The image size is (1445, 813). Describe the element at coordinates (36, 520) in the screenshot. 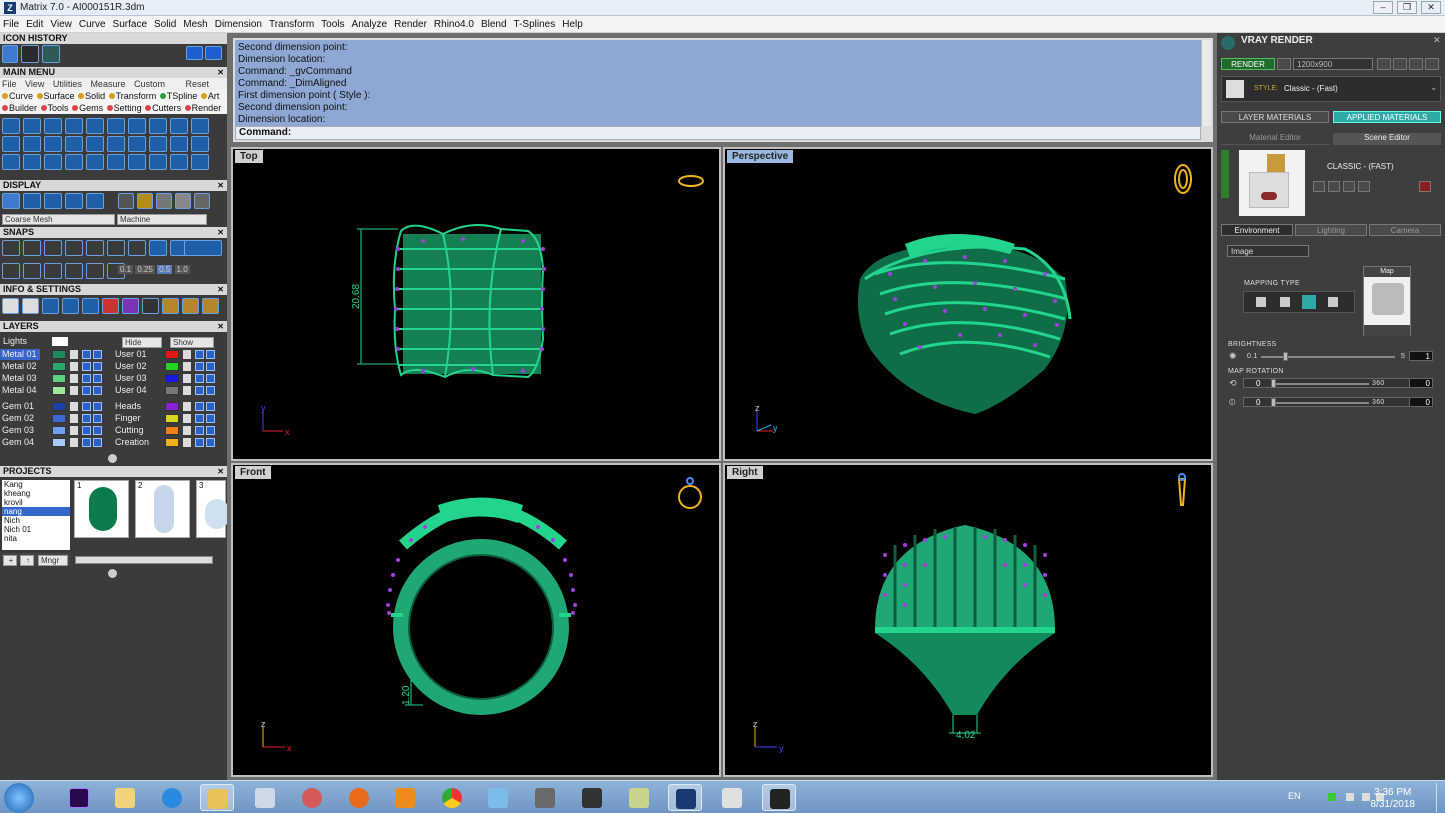

I see `project-item: Nich` at that location.